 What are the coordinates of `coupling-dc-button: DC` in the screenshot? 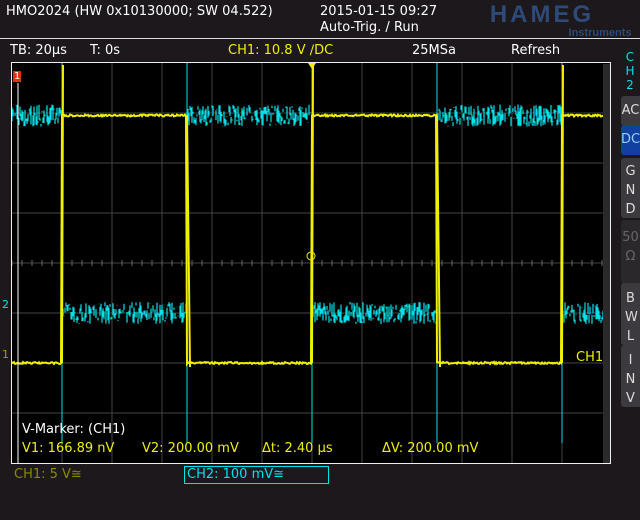 It's located at (630, 140).